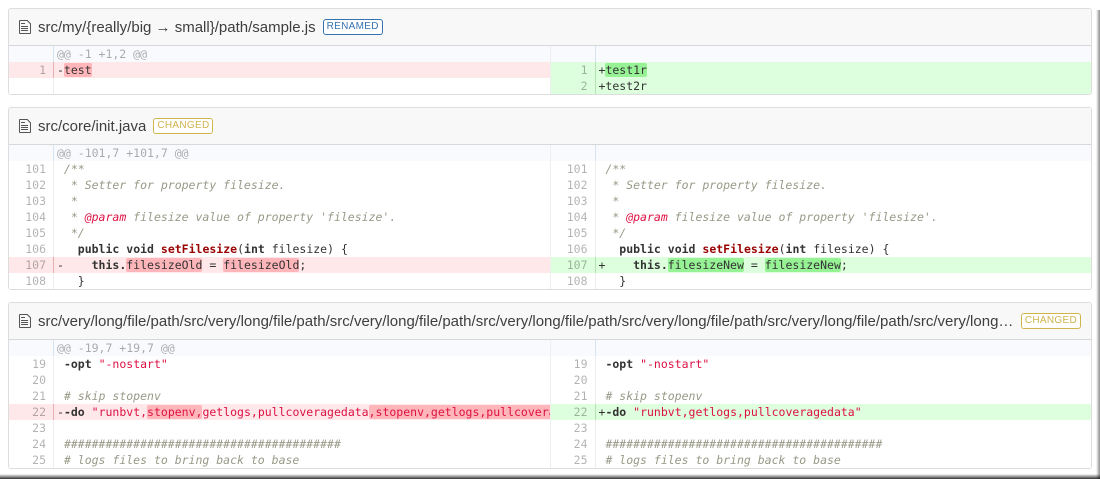  I want to click on diff-table: @@ -1 +1,2 @@ 1 -test 1 +test1r 2 +test2r, so click(550, 70).